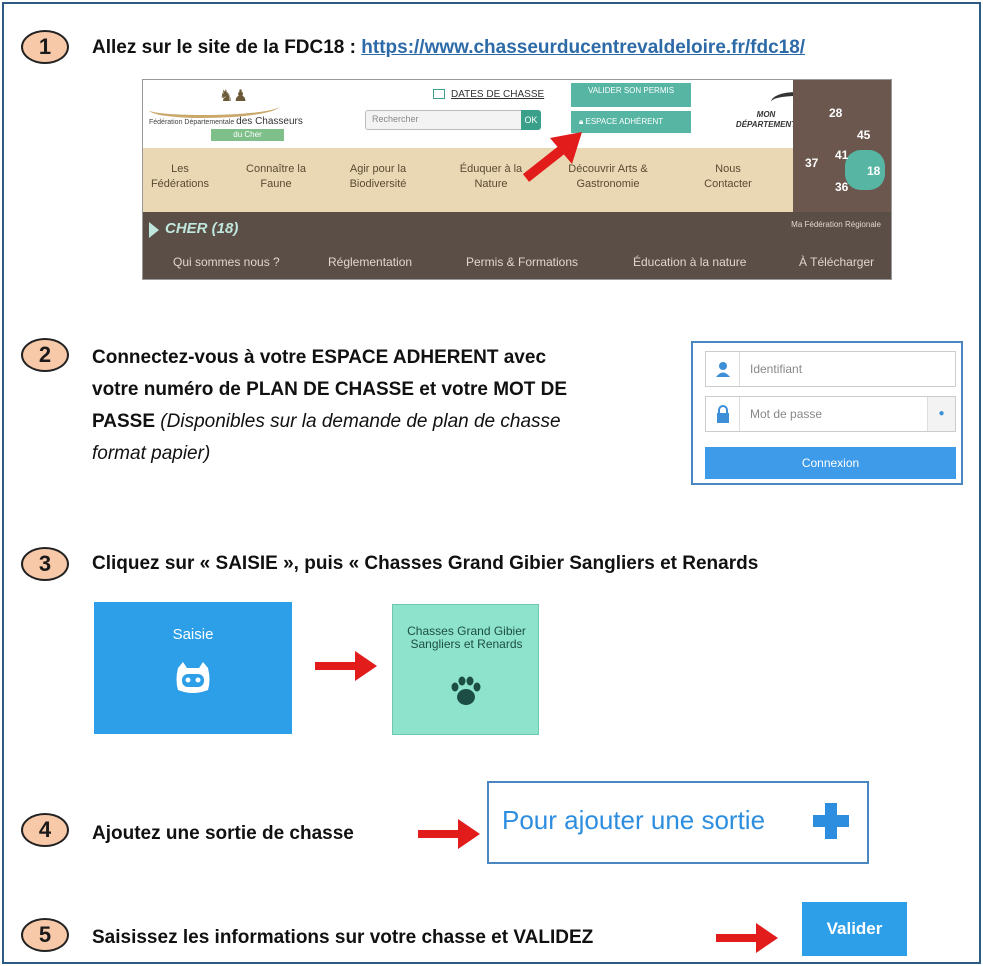 This screenshot has height=966, width=983. Describe the element at coordinates (233, 96) in the screenshot. I see `hunter-icon: ♞♟` at that location.